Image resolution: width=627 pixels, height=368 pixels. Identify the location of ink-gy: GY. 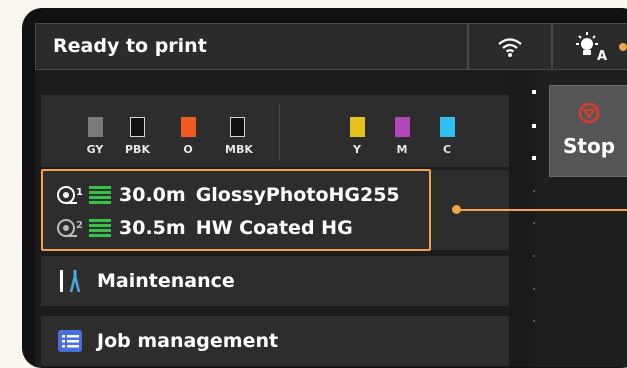
(95, 136).